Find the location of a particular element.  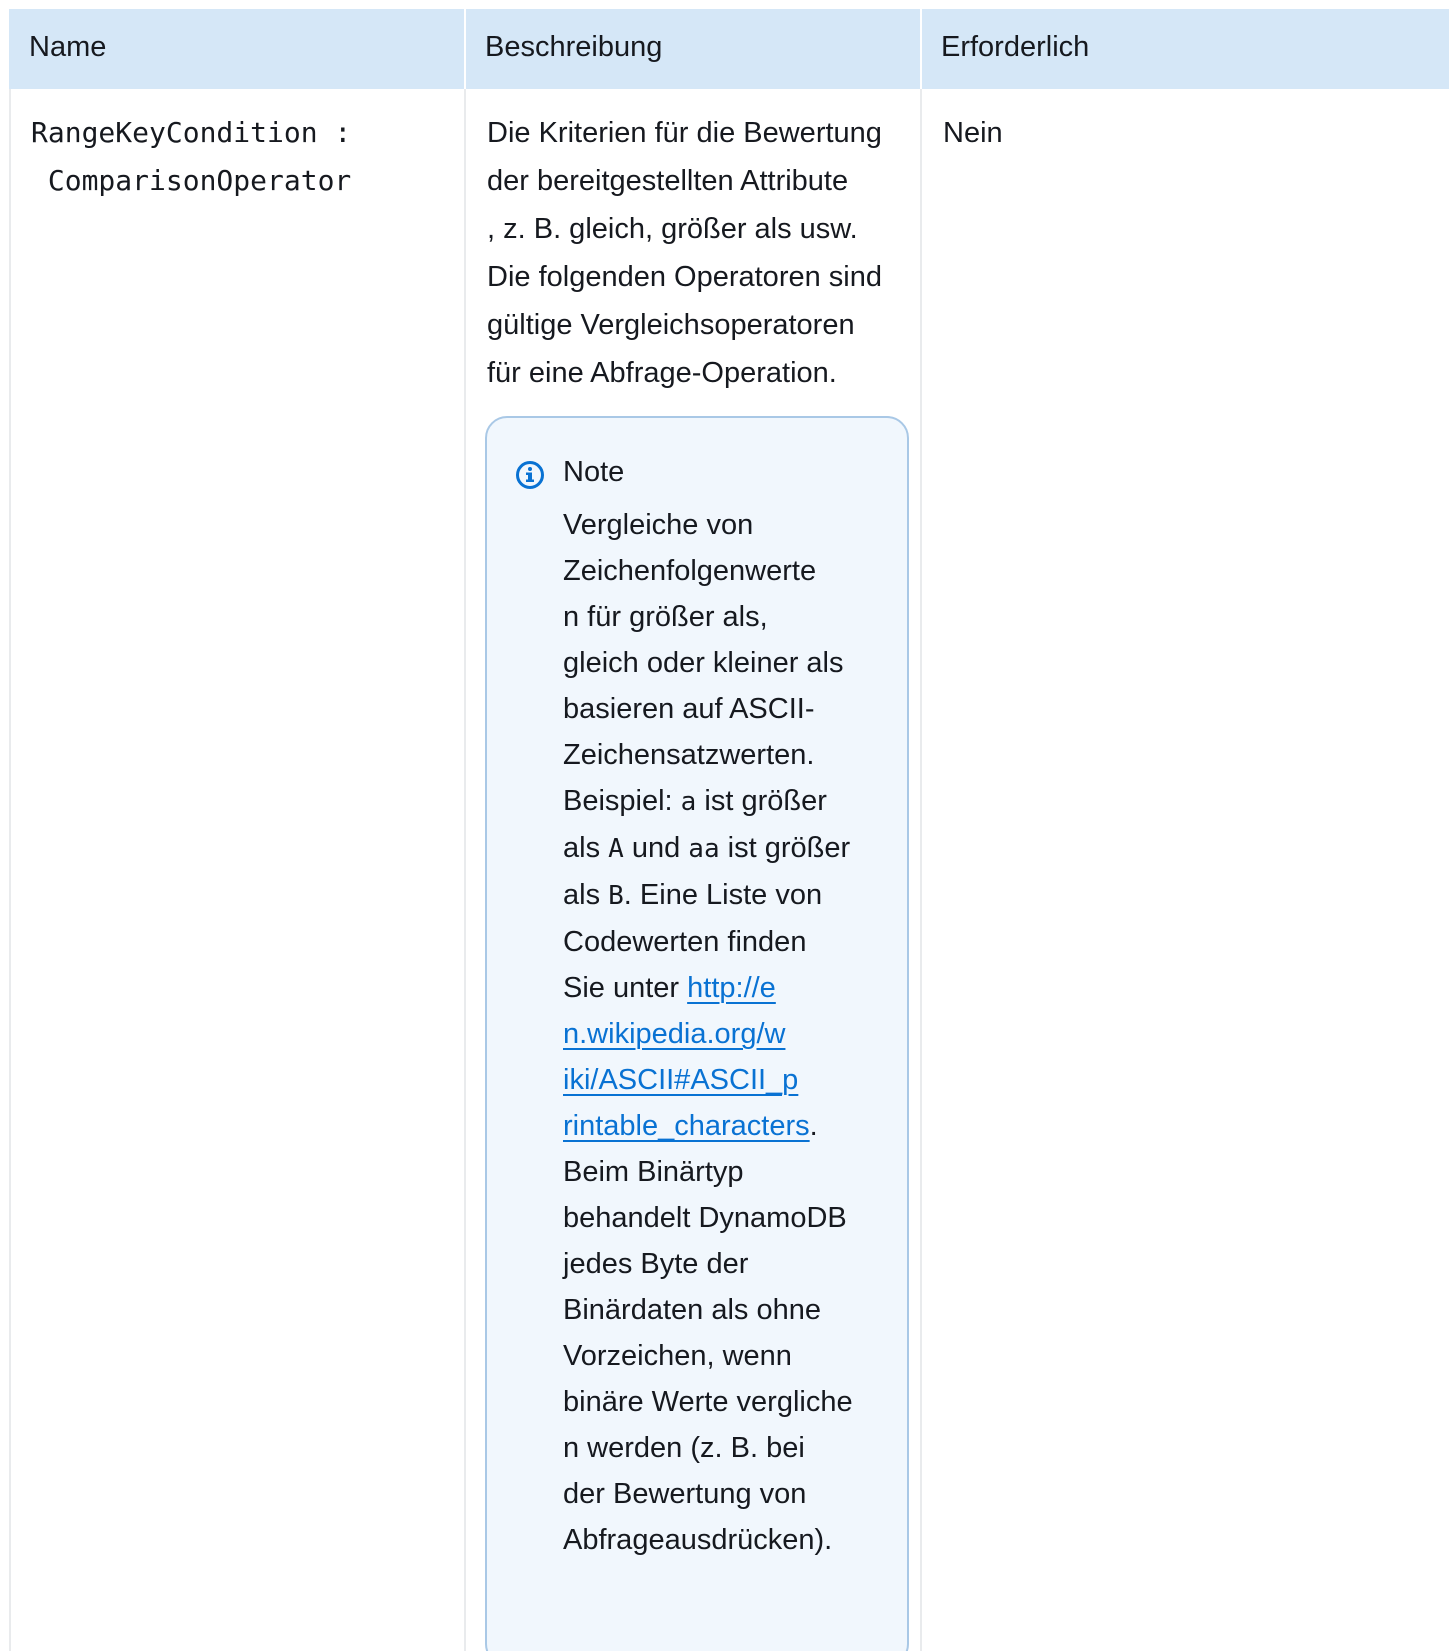

code-a: a is located at coordinates (688, 802).